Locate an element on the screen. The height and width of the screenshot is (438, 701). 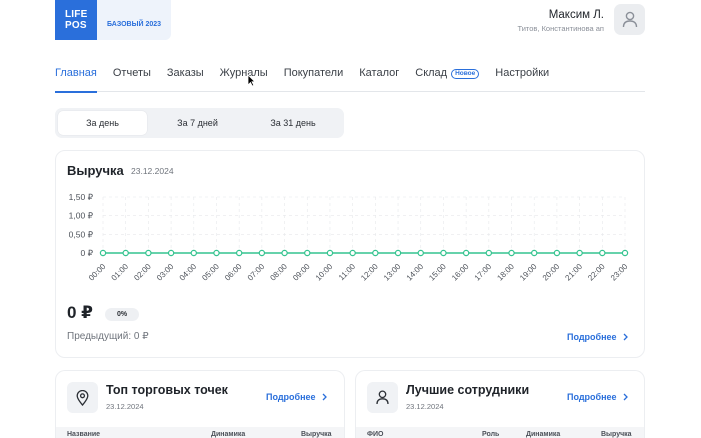
user-name: Максим Л. is located at coordinates (576, 15).